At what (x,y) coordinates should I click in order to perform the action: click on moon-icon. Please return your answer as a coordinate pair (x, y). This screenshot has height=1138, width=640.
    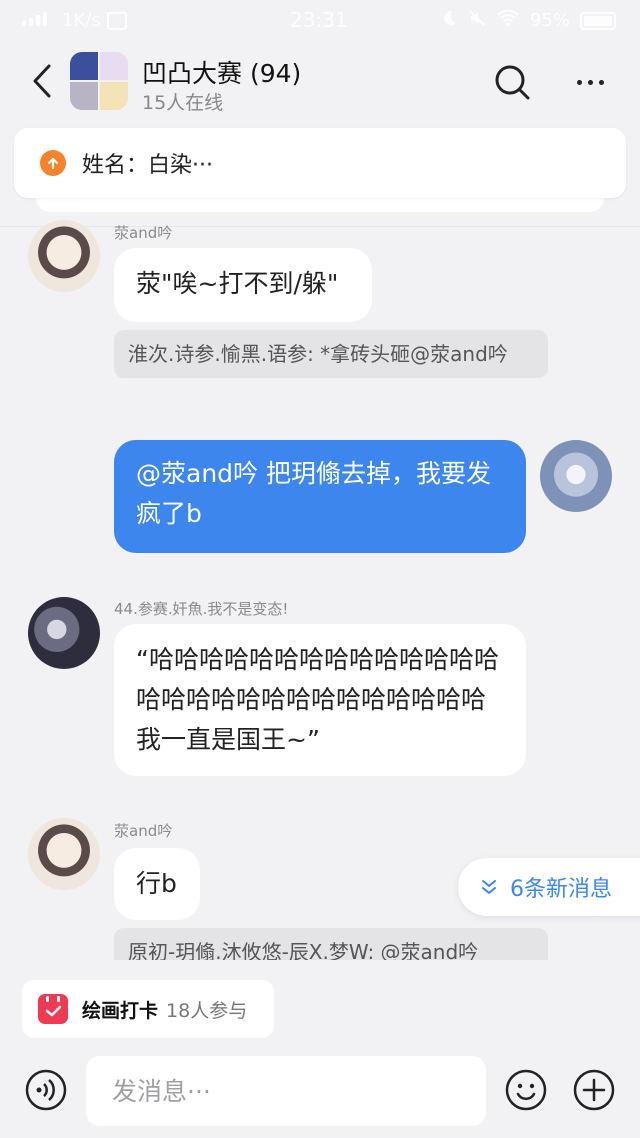
    Looking at the image, I should click on (449, 20).